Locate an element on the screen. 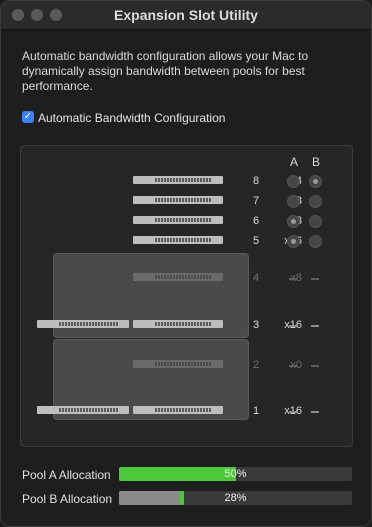 This screenshot has height=527, width=372. auto-config-label: Automatic Bandwidth Configuration is located at coordinates (131, 118).